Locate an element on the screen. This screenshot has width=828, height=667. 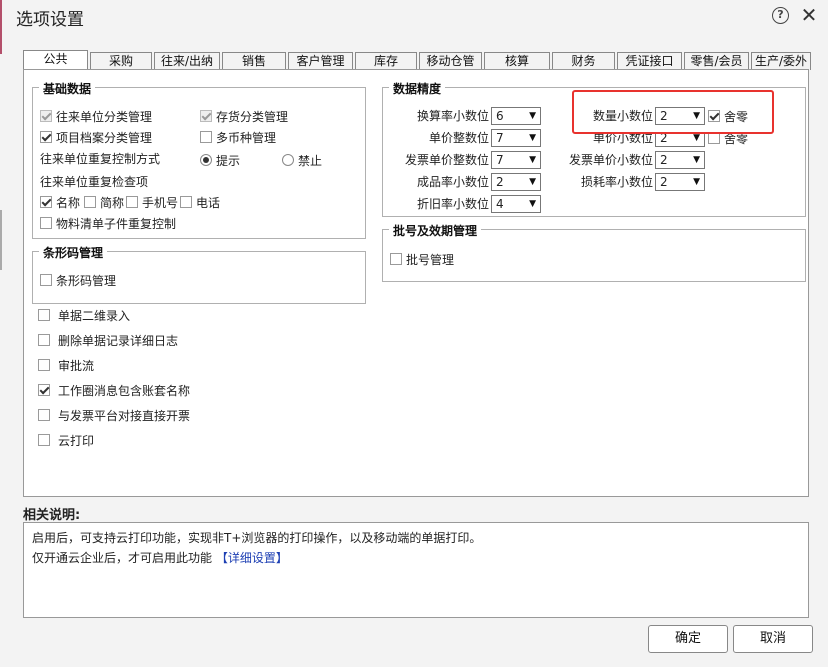
conv-rate-select: 6 ▼ is located at coordinates (516, 116).